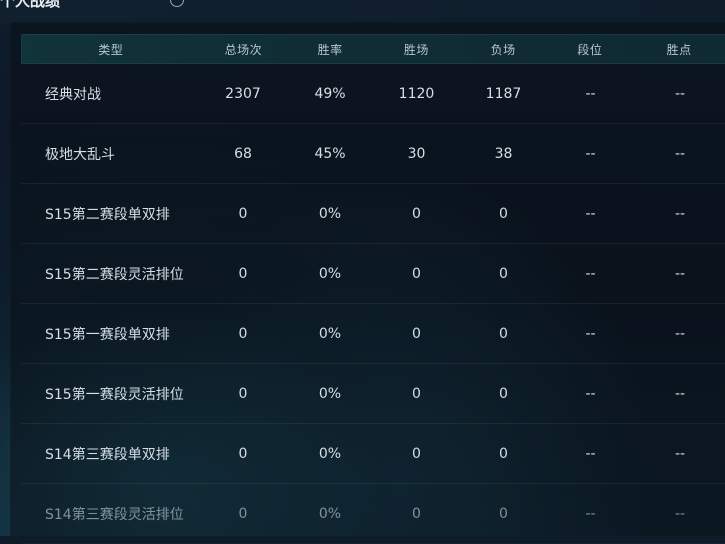  Describe the element at coordinates (416, 93) in the screenshot. I see `cell-wins: 1120` at that location.